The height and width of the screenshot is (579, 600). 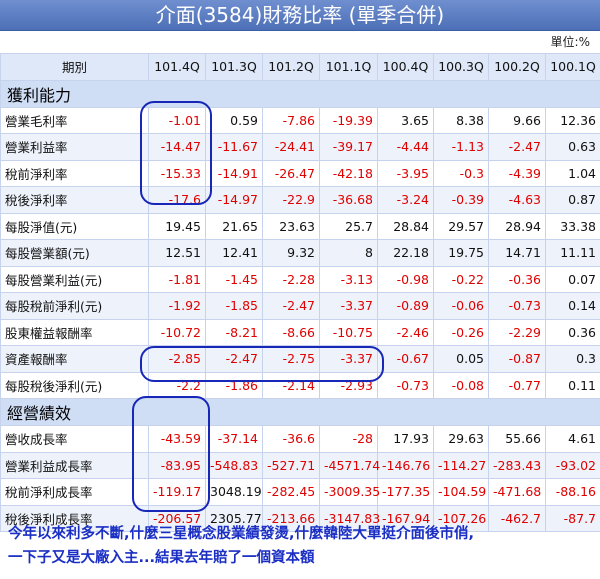 What do you see at coordinates (291, 279) in the screenshot?
I see `table-cell: -2.28` at bounding box center [291, 279].